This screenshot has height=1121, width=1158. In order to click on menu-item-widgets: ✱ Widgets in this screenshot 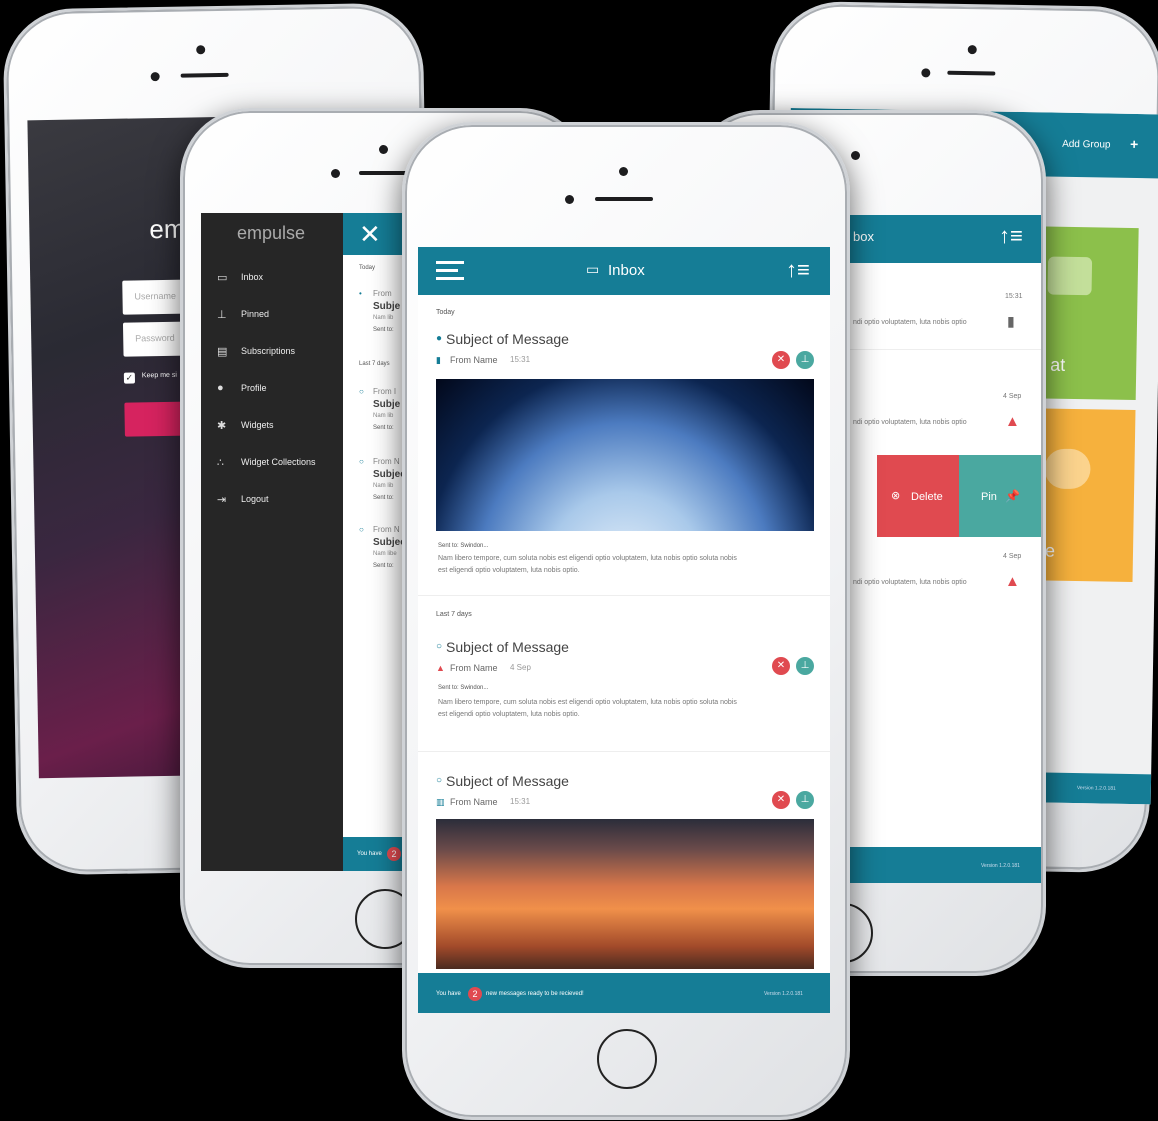, I will do `click(272, 427)`.